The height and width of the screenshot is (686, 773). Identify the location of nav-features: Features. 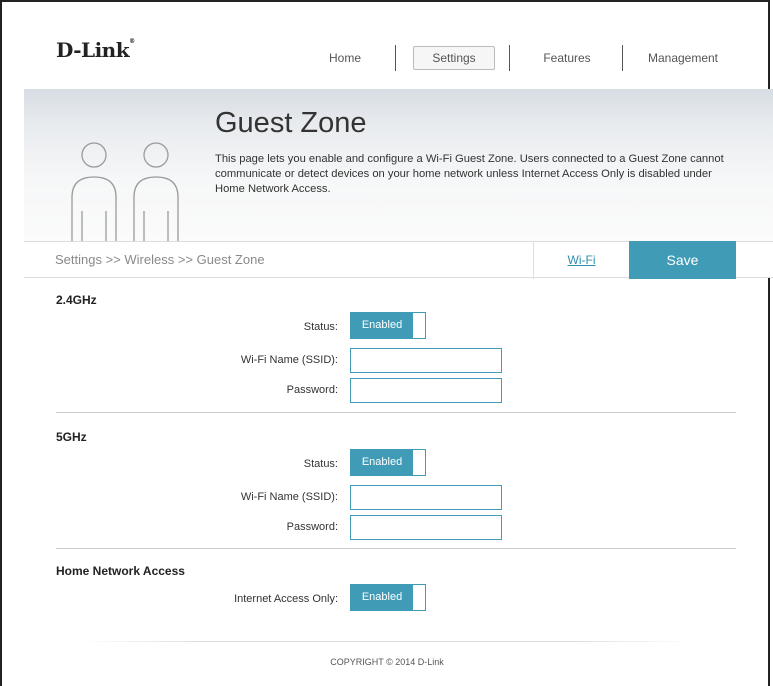
(567, 58).